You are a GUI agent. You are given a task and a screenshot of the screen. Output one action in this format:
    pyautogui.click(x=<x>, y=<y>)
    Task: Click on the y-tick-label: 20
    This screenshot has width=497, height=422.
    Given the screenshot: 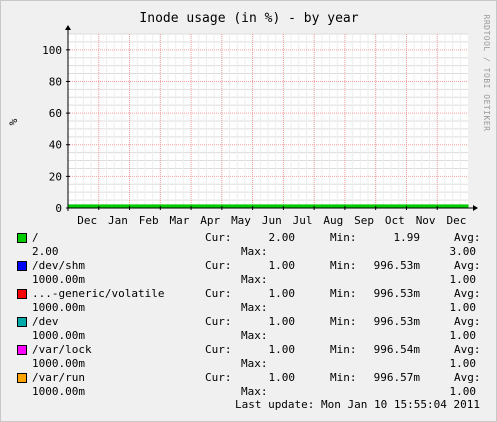 What is the action you would take?
    pyautogui.click(x=55, y=176)
    